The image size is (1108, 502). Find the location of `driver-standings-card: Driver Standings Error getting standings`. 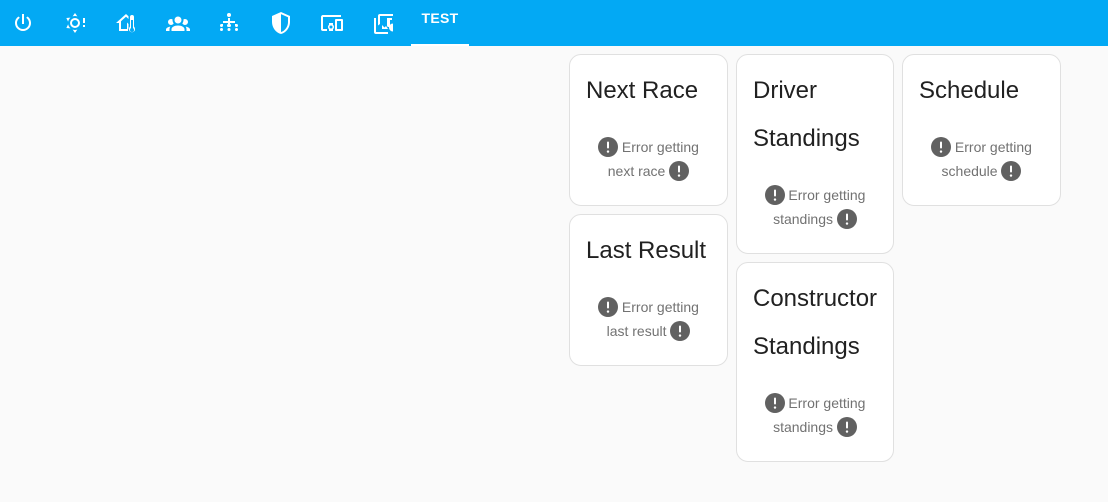

driver-standings-card: Driver Standings Error getting standings is located at coordinates (815, 154).